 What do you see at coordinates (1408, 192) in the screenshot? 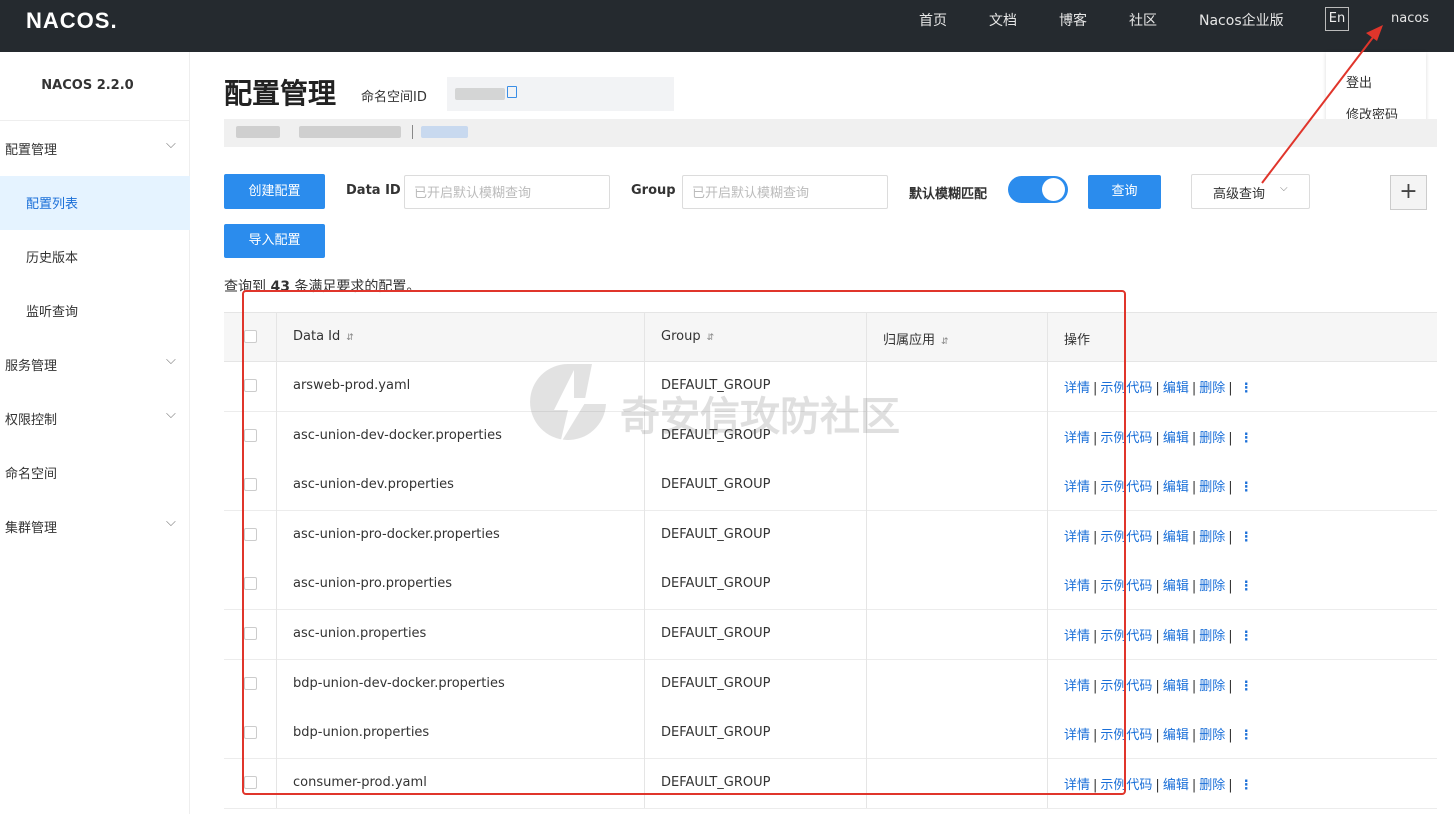
I see `add-button: +` at bounding box center [1408, 192].